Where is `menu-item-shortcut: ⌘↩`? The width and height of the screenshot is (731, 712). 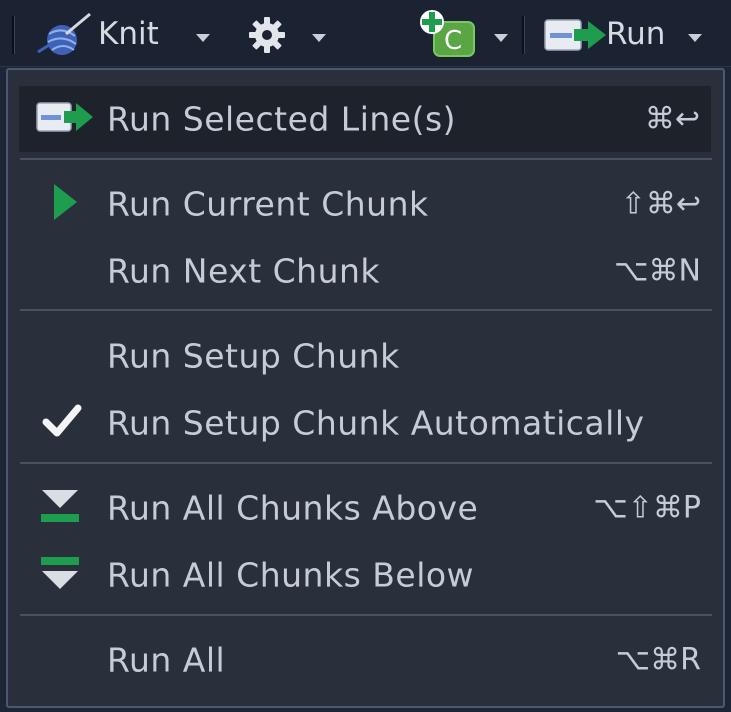
menu-item-shortcut: ⌘↩ is located at coordinates (672, 119).